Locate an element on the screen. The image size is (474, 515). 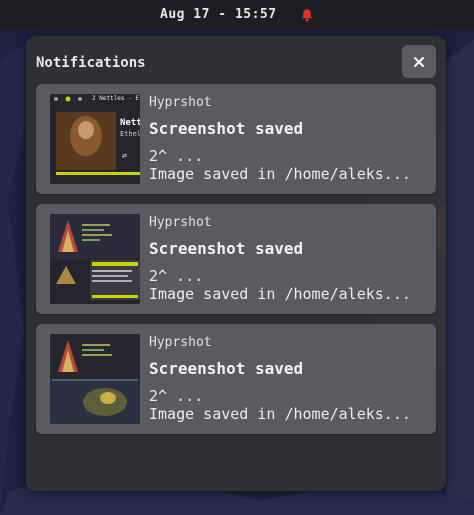
close-button is located at coordinates (419, 61).